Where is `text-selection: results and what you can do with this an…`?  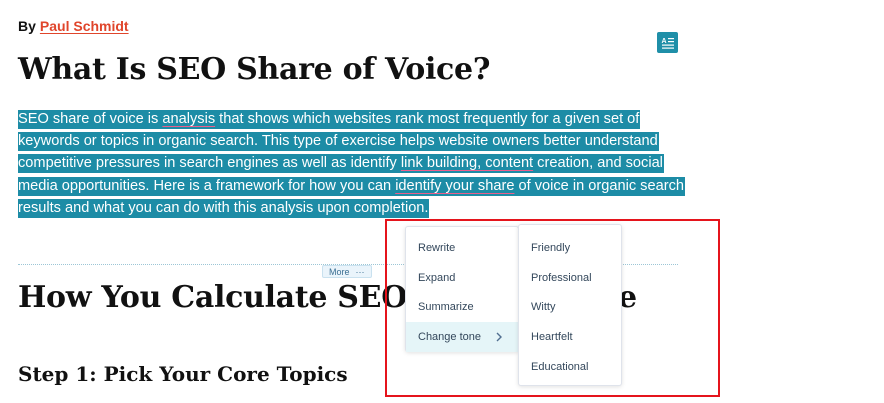
text-selection: results and what you can do with this an… is located at coordinates (224, 208).